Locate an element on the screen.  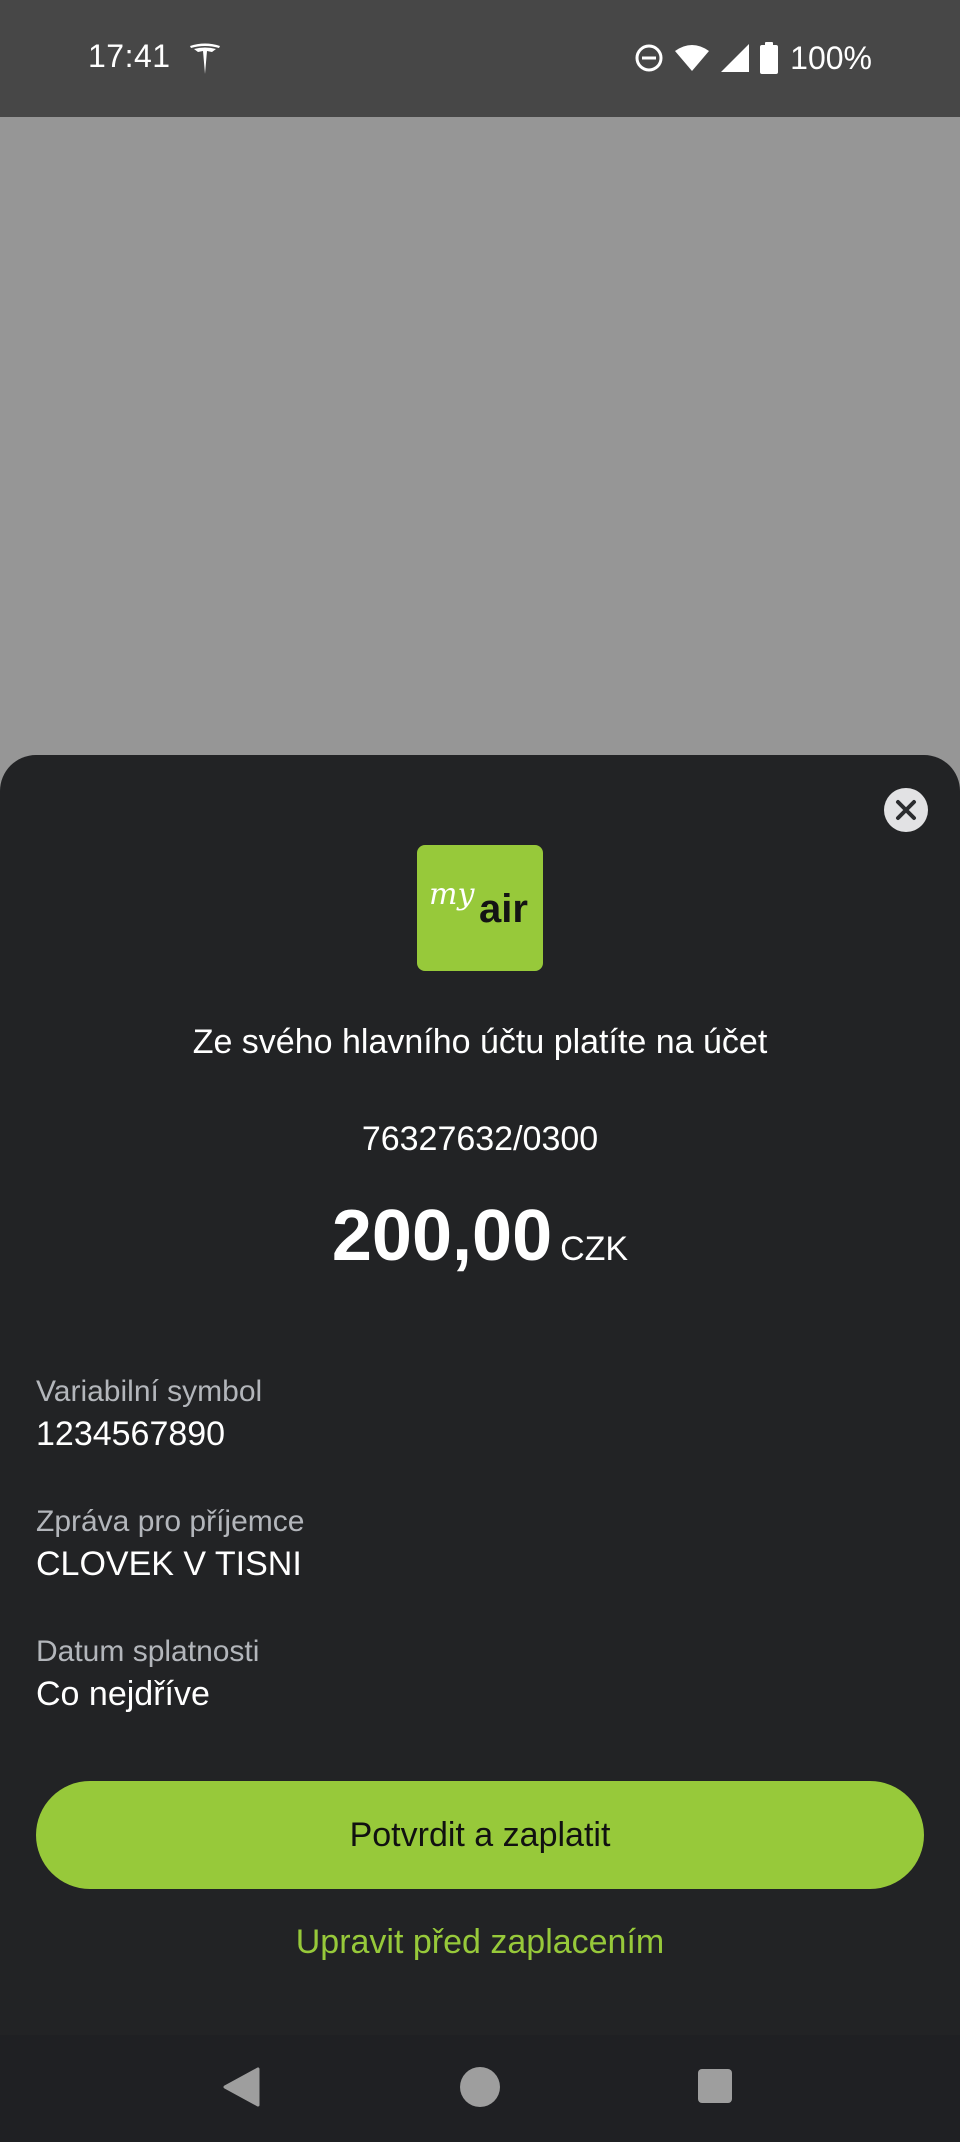
wifi-icon is located at coordinates (692, 58).